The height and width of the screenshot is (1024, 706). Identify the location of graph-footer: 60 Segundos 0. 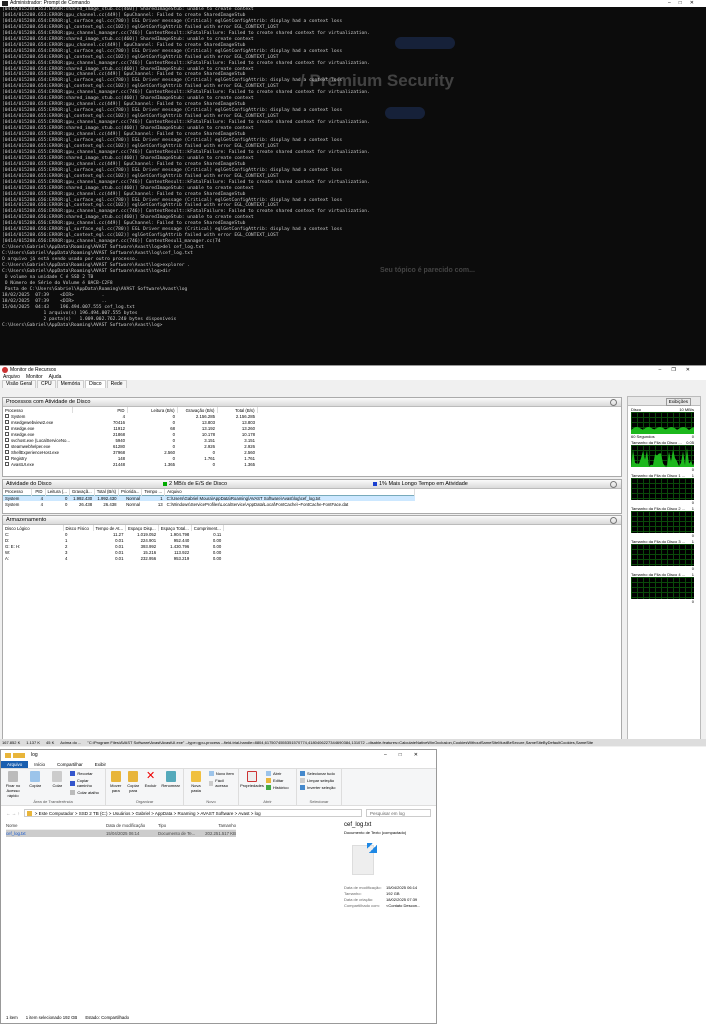
(662, 436).